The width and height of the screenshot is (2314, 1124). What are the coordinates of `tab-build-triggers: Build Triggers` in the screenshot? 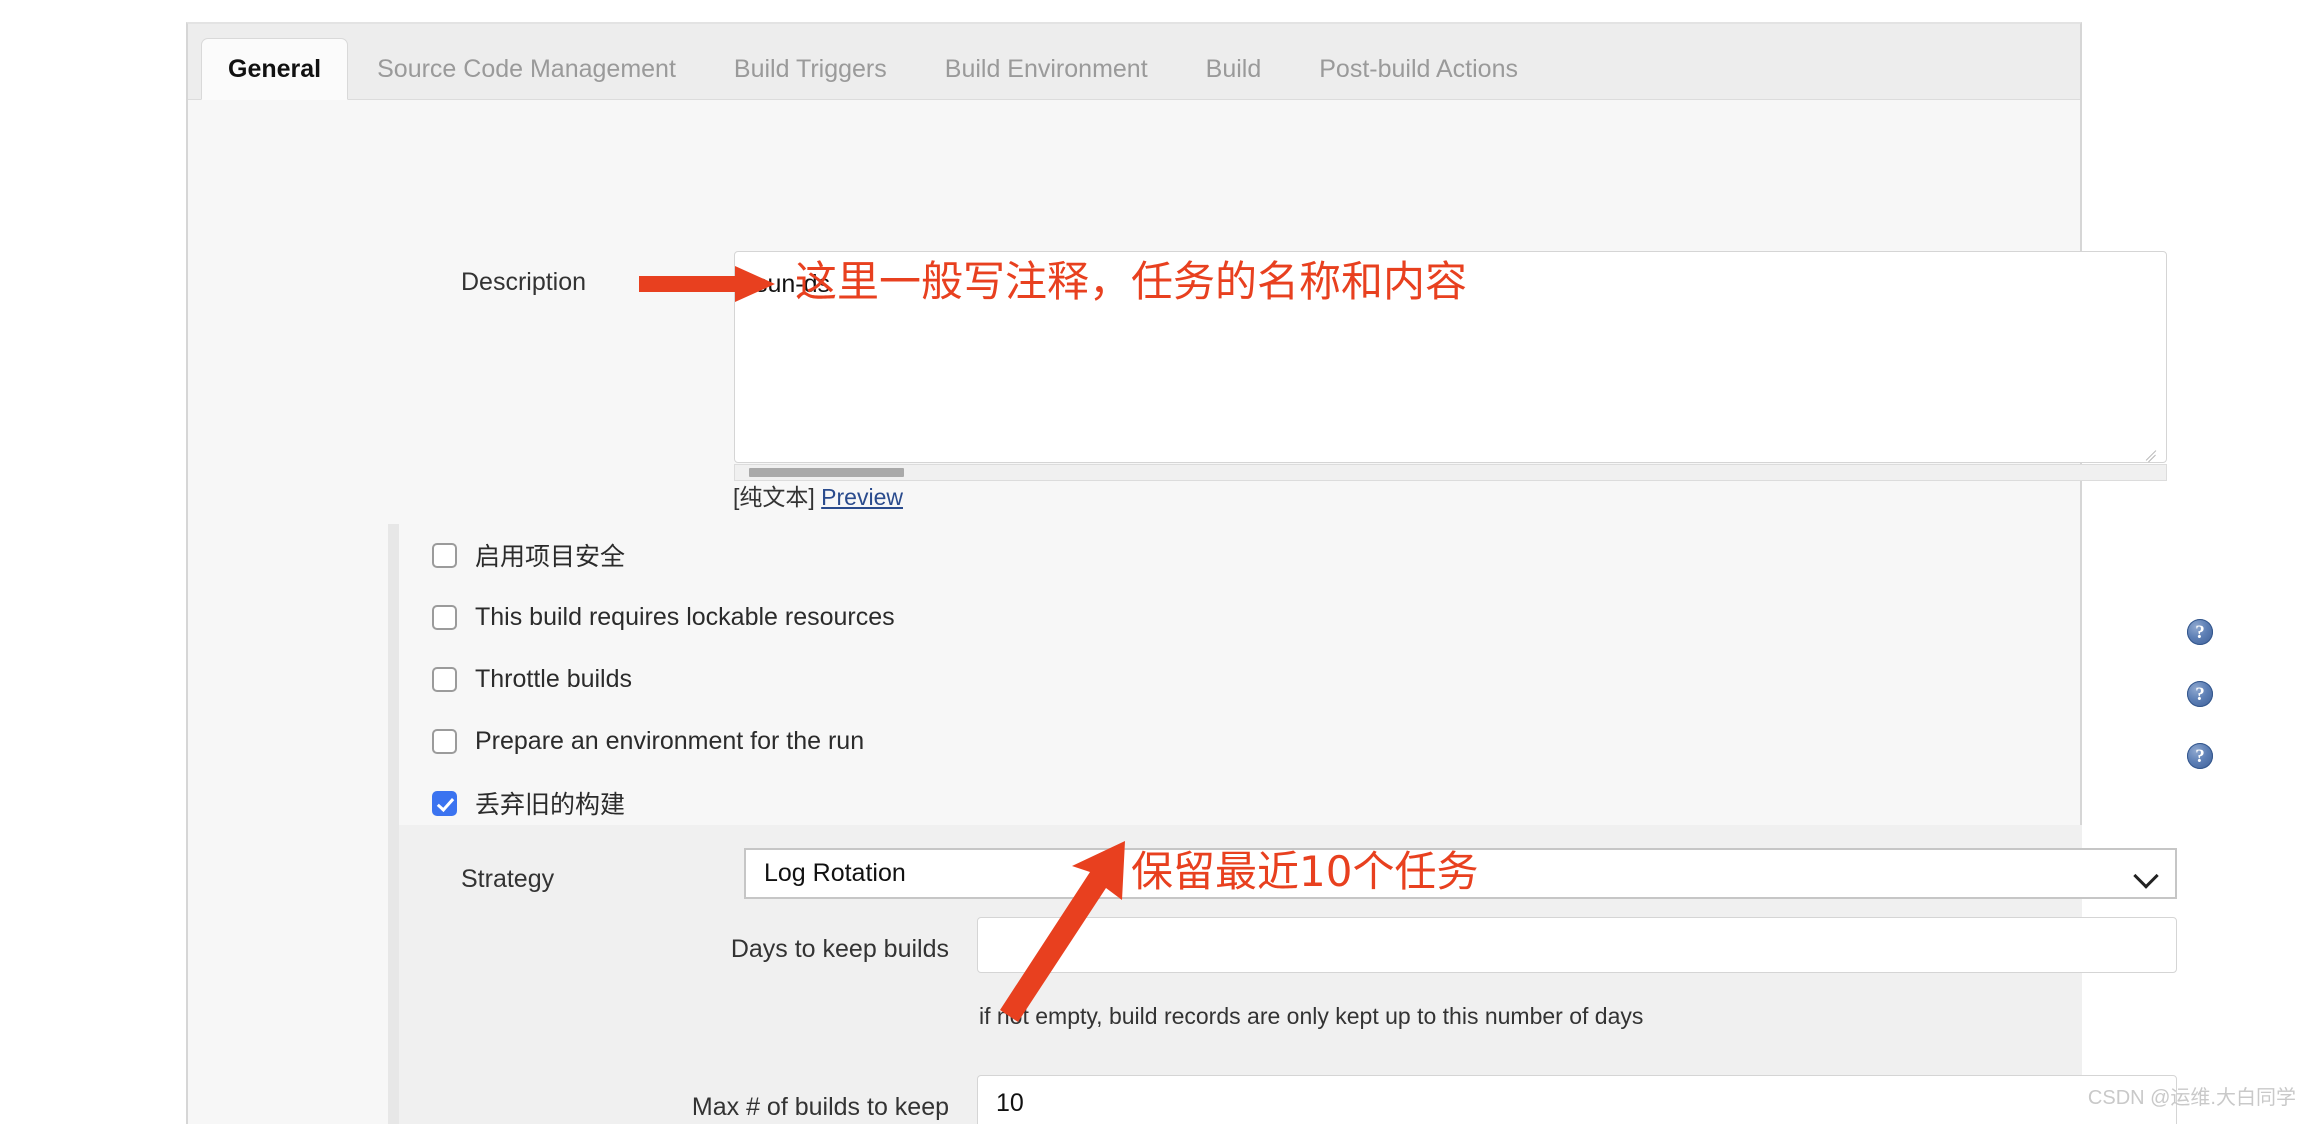 It's located at (810, 69).